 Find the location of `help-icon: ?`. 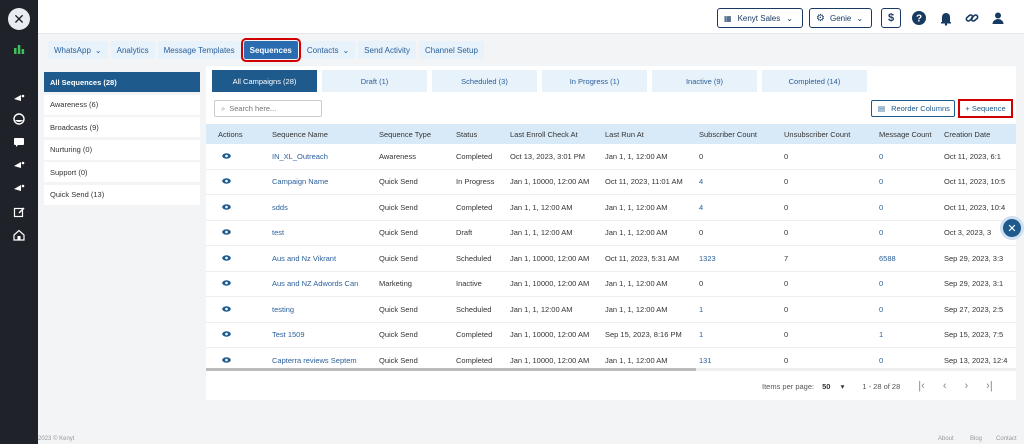

help-icon: ? is located at coordinates (919, 18).